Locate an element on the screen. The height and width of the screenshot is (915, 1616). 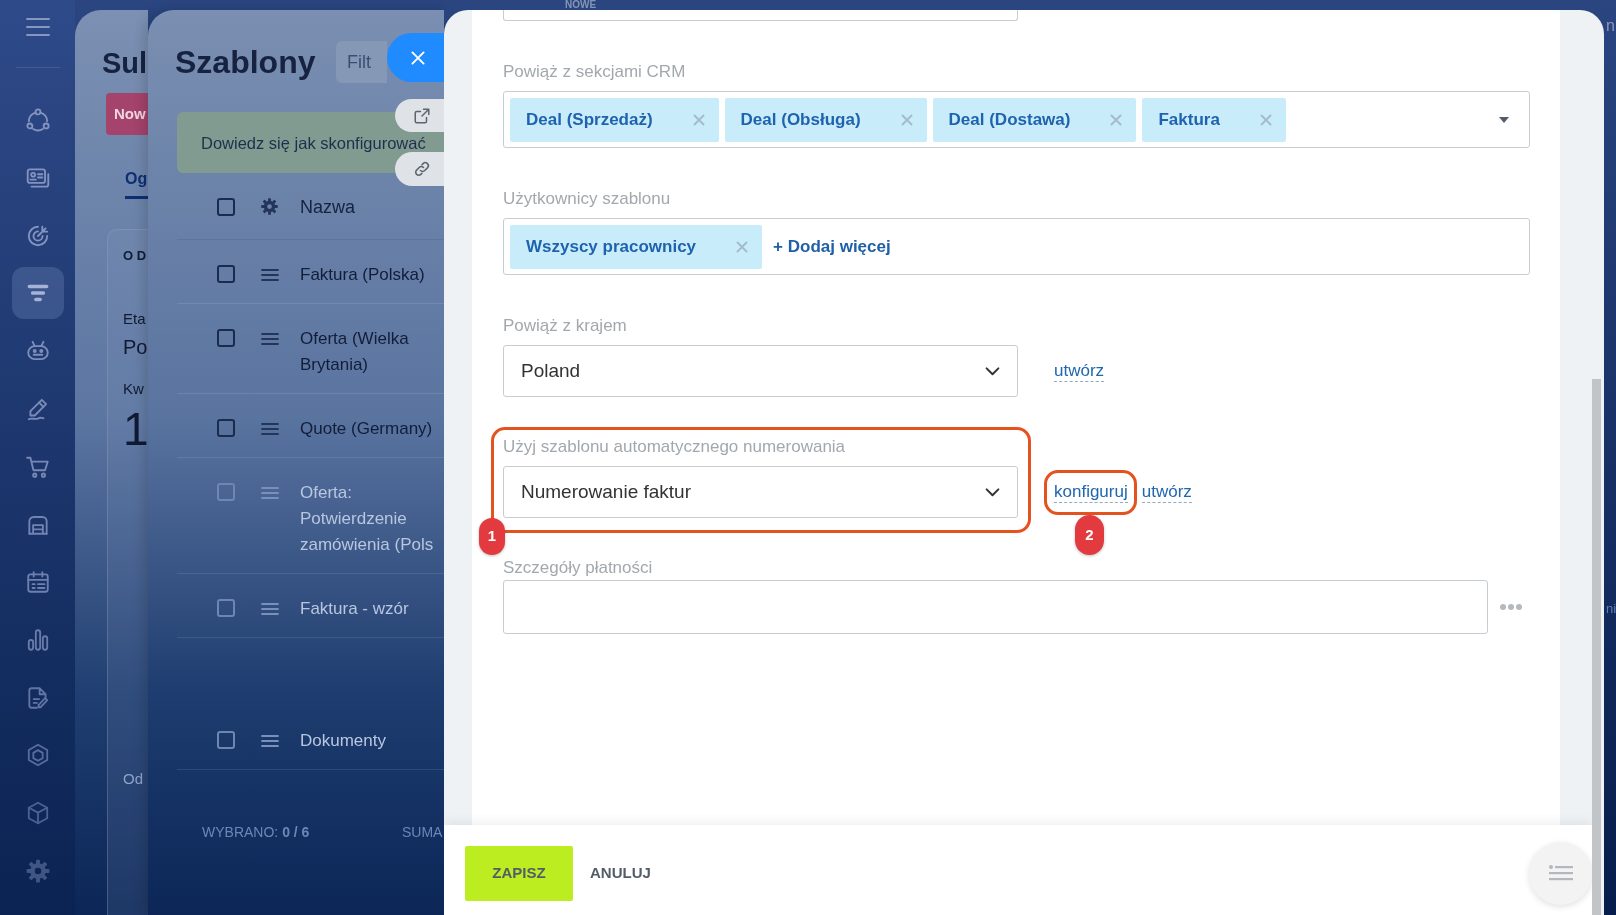
table-cell-text: Quote (Germany) is located at coordinates (367, 429).